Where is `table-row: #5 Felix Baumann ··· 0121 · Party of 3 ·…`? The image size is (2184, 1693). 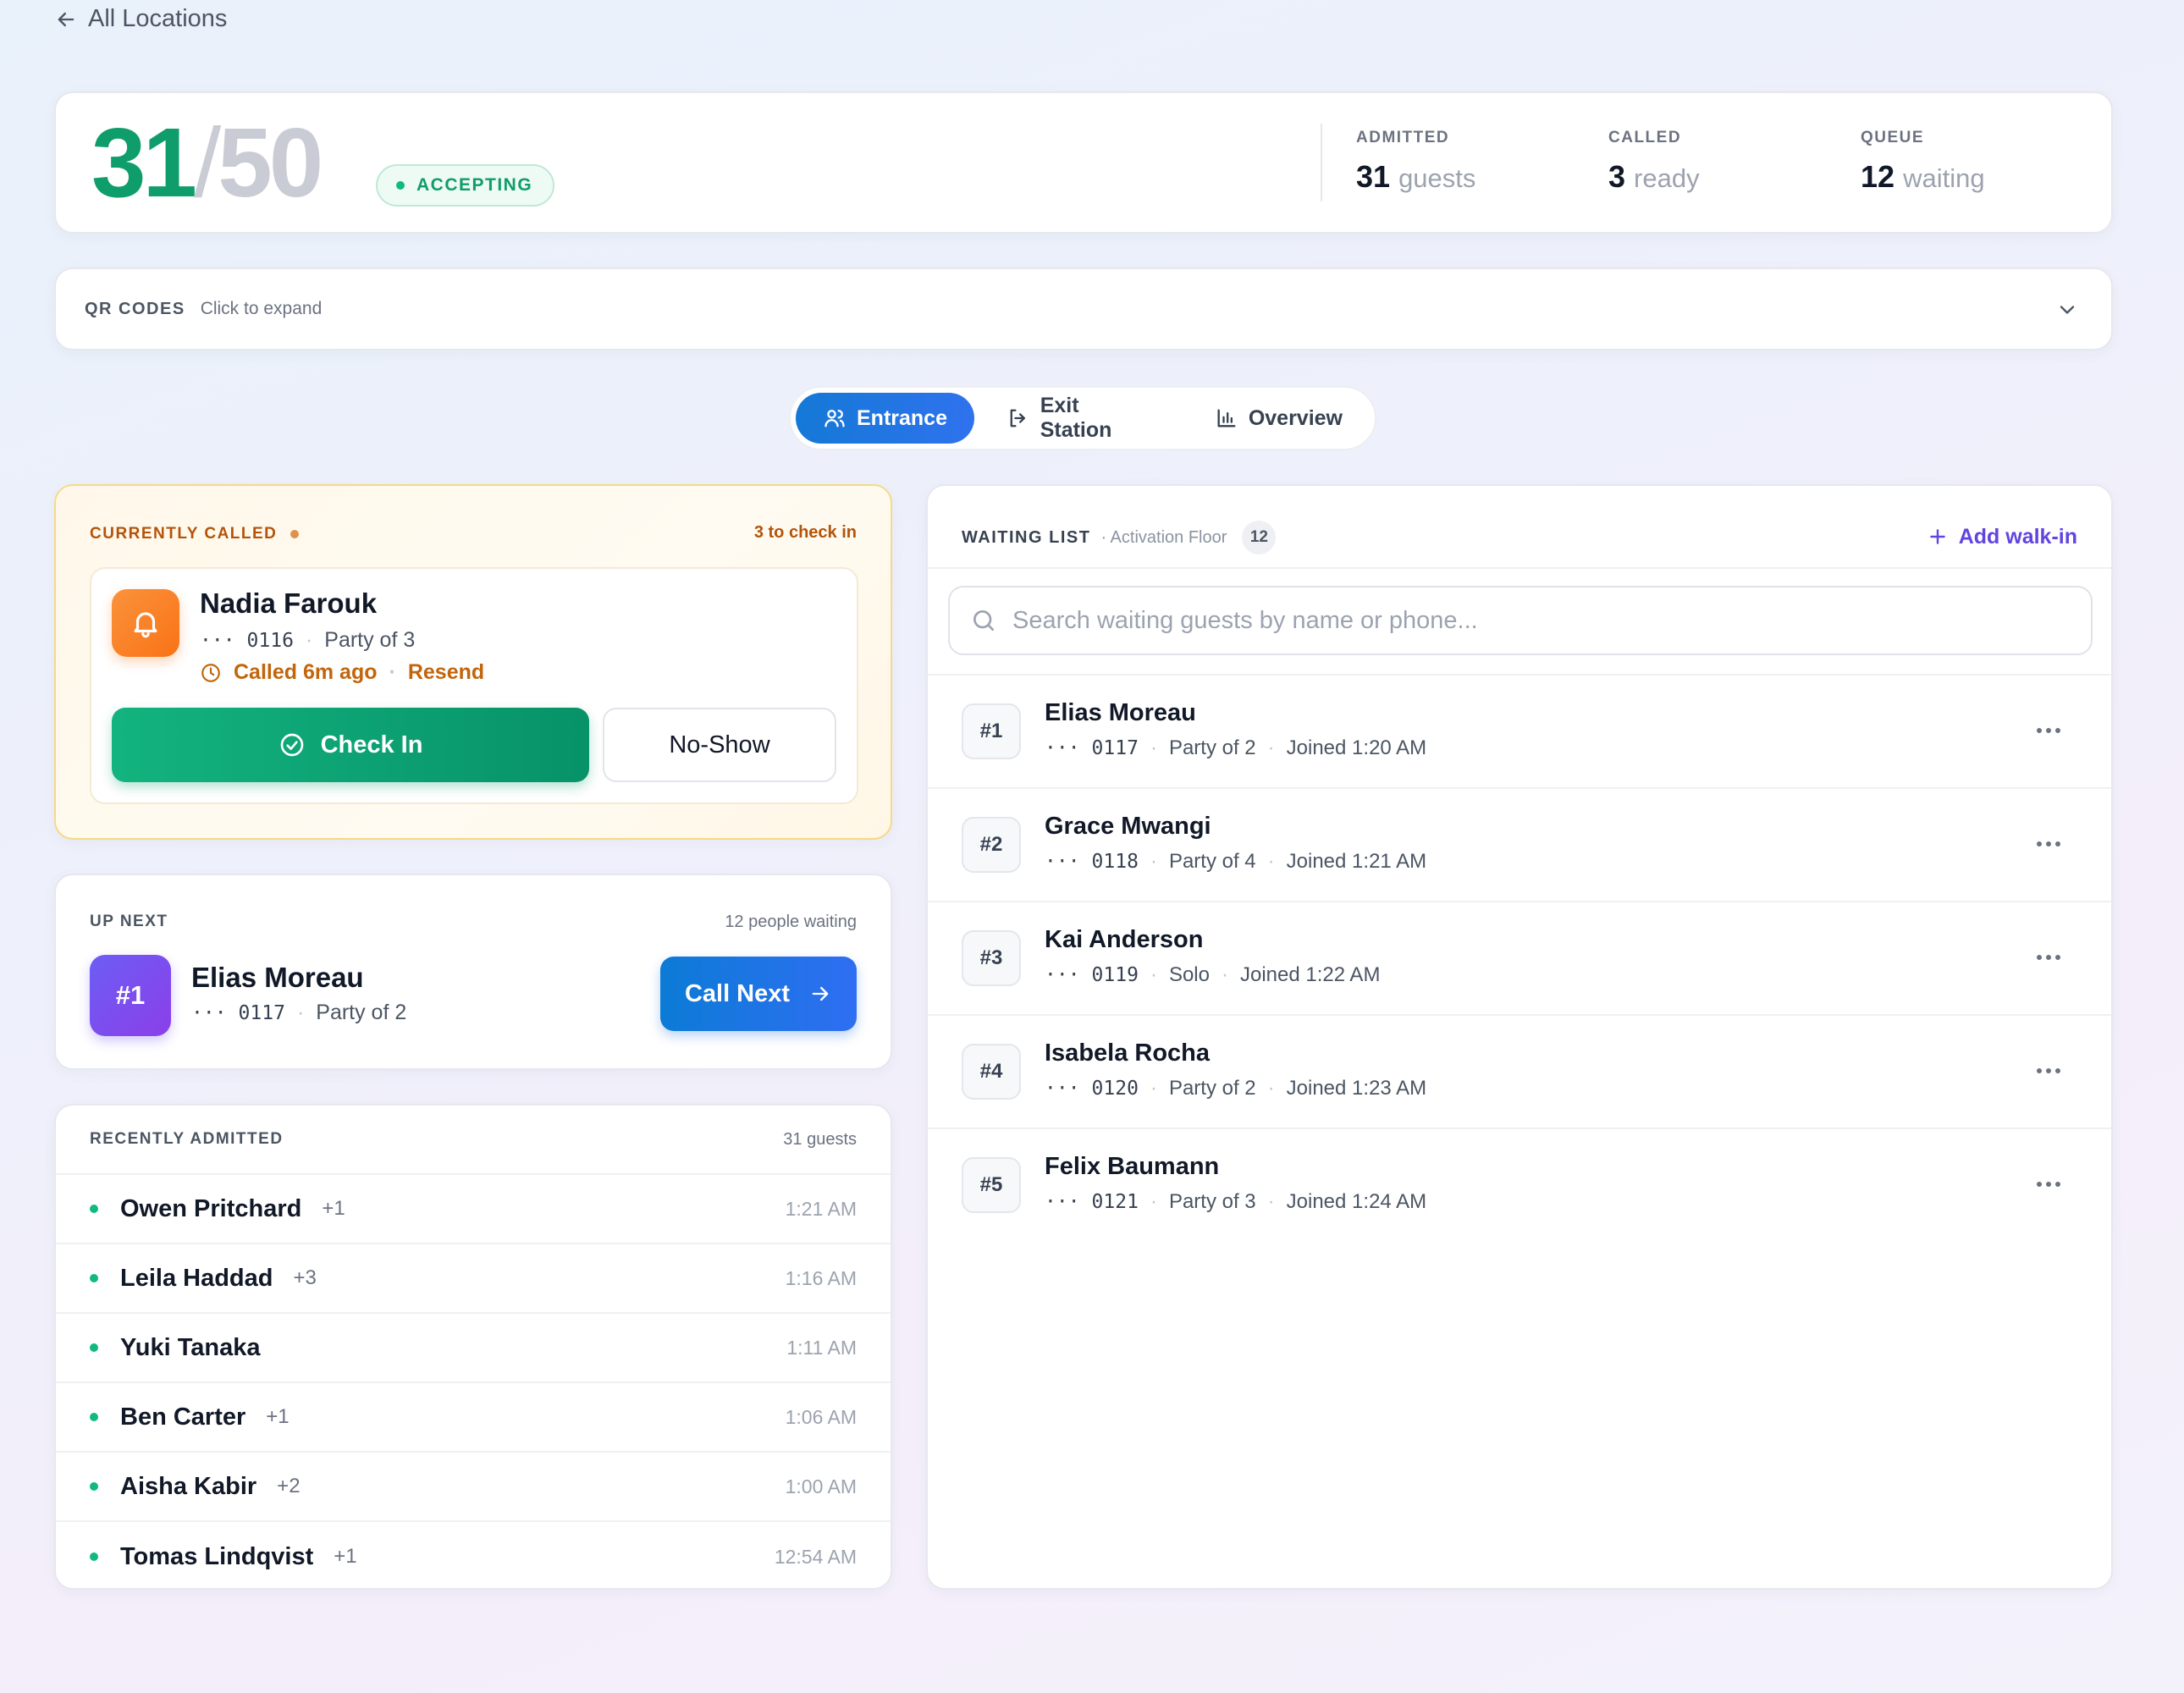 table-row: #5 Felix Baumann ··· 0121 · Party of 3 ·… is located at coordinates (1519, 1186).